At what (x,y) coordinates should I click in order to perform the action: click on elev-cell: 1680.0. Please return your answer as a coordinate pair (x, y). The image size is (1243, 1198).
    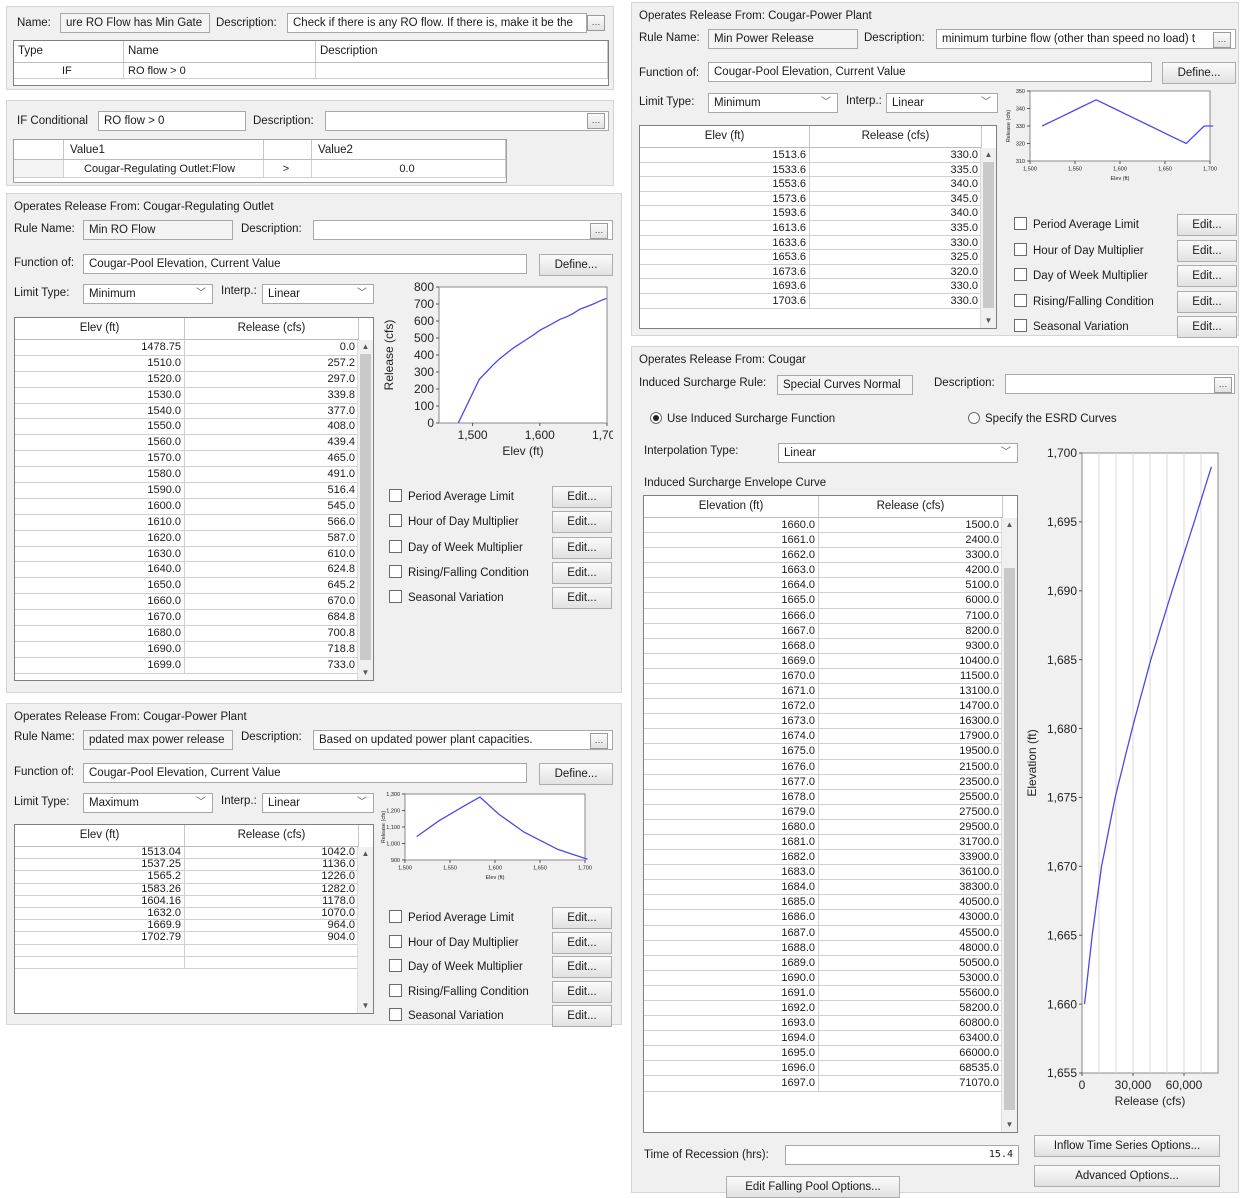
    Looking at the image, I should click on (731, 826).